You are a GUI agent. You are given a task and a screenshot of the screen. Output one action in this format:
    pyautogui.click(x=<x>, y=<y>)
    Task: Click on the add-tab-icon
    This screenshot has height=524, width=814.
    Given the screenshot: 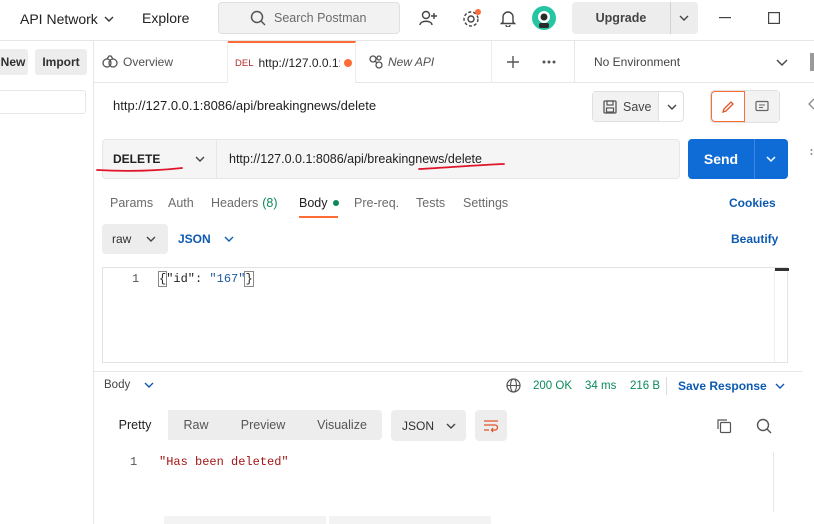 What is the action you would take?
    pyautogui.click(x=513, y=62)
    